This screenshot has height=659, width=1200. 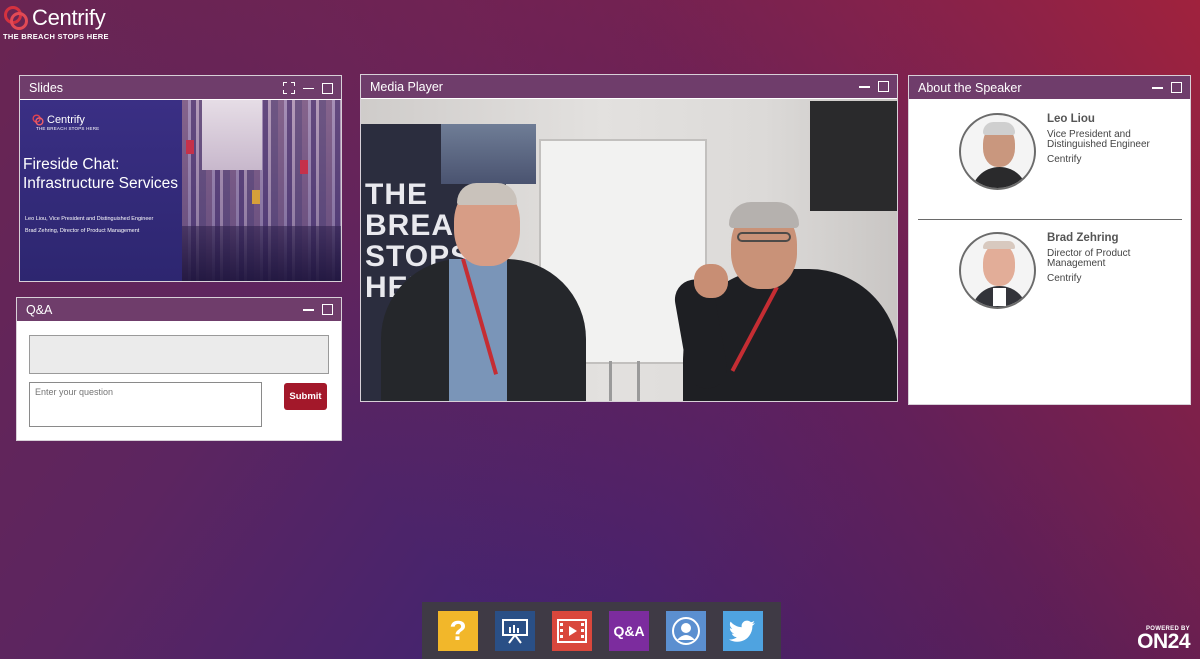 I want to click on about-speaker-header: About the Speaker, so click(x=1049, y=88).